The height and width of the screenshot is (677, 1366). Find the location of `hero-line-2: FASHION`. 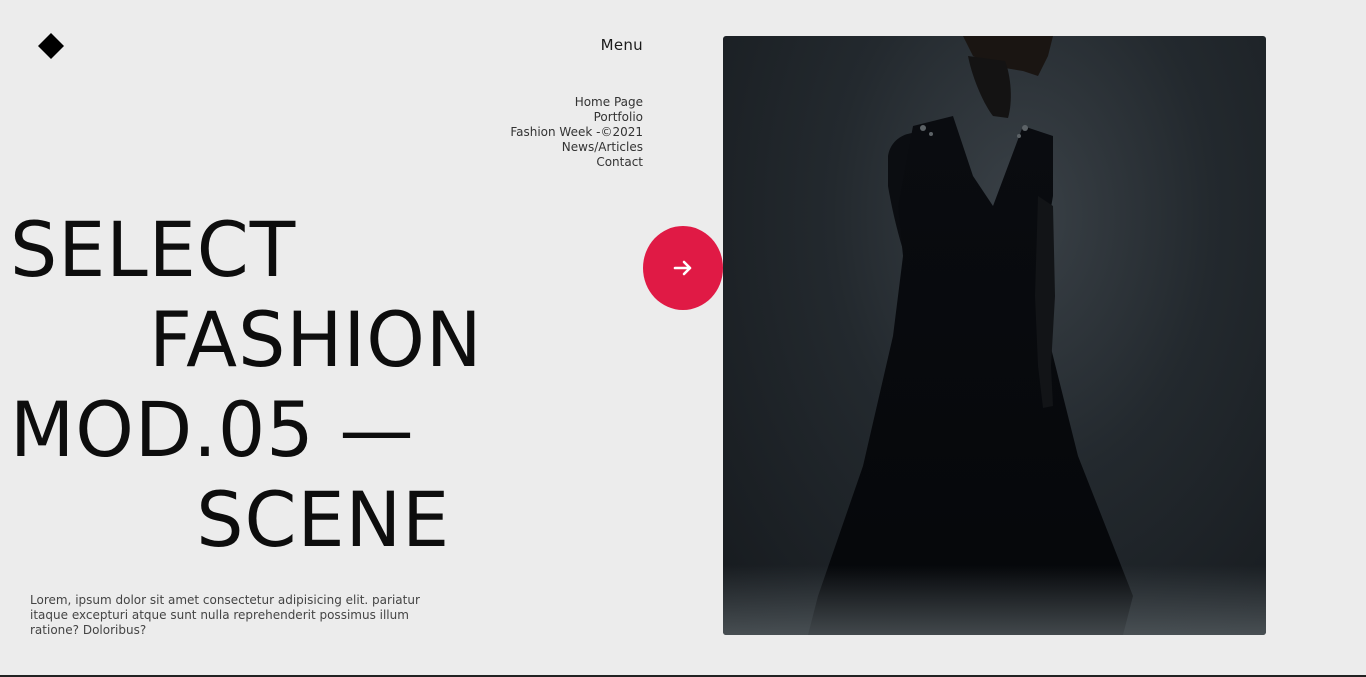

hero-line-2: FASHION is located at coordinates (316, 339).